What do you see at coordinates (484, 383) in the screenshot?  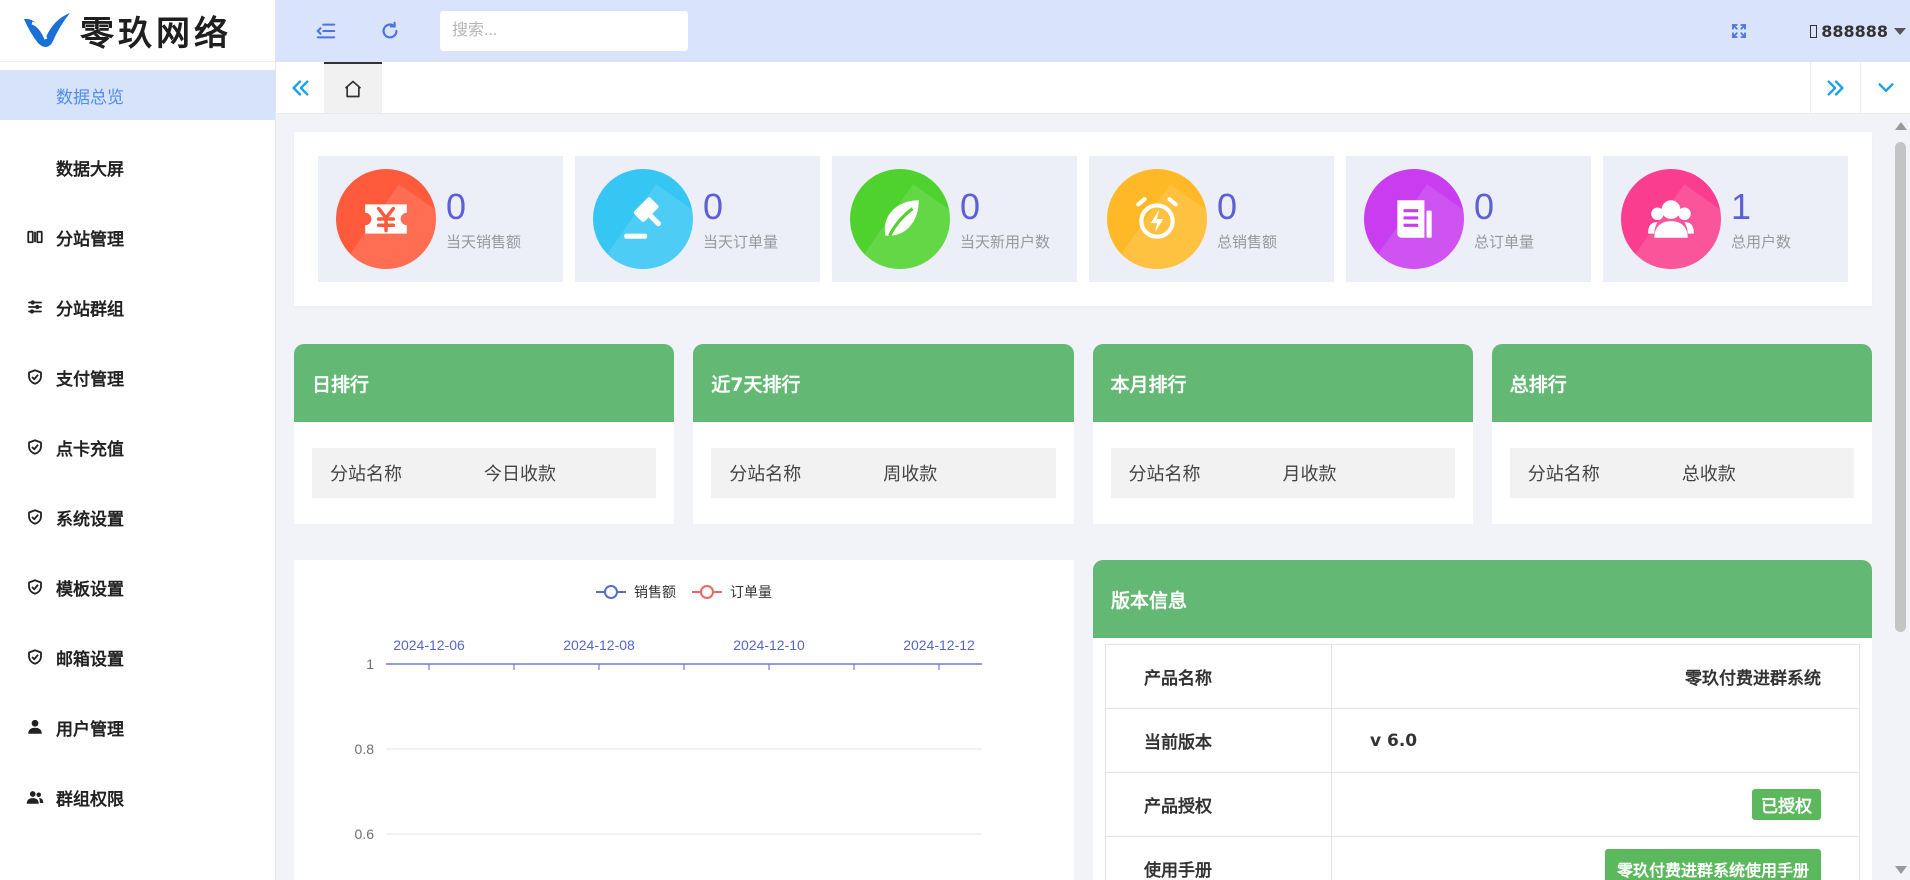 I see `ranking-title: 日排行` at bounding box center [484, 383].